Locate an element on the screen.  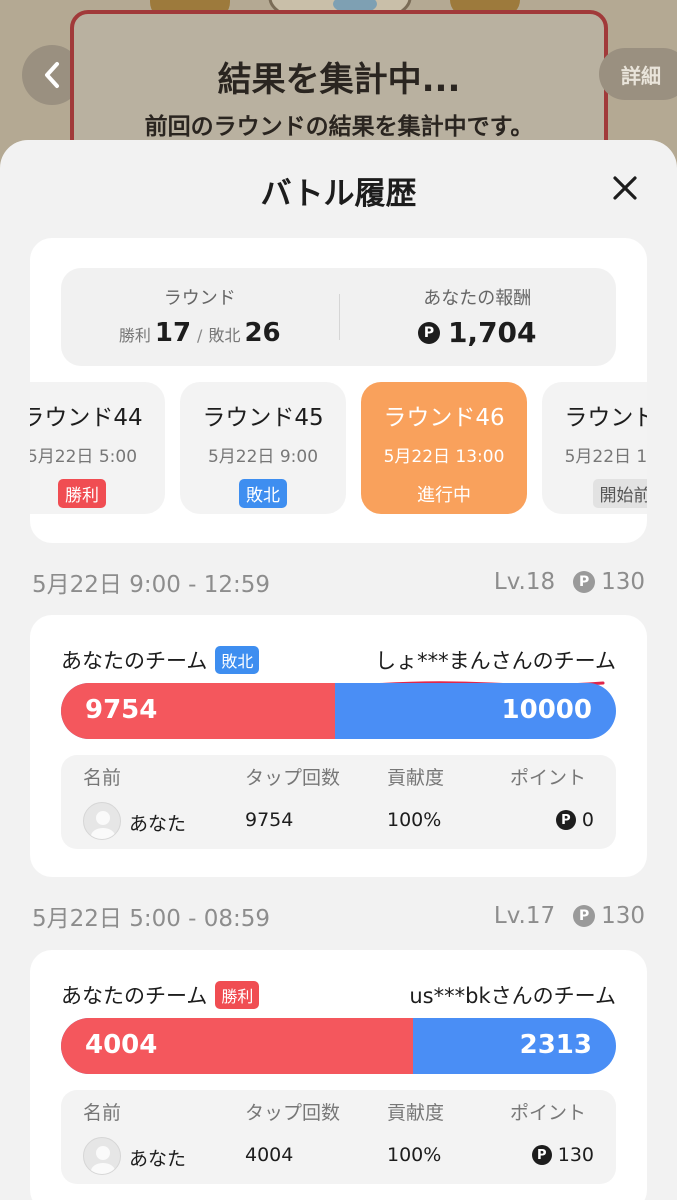
sheet-header: バトル履歴 is located at coordinates (338, 188).